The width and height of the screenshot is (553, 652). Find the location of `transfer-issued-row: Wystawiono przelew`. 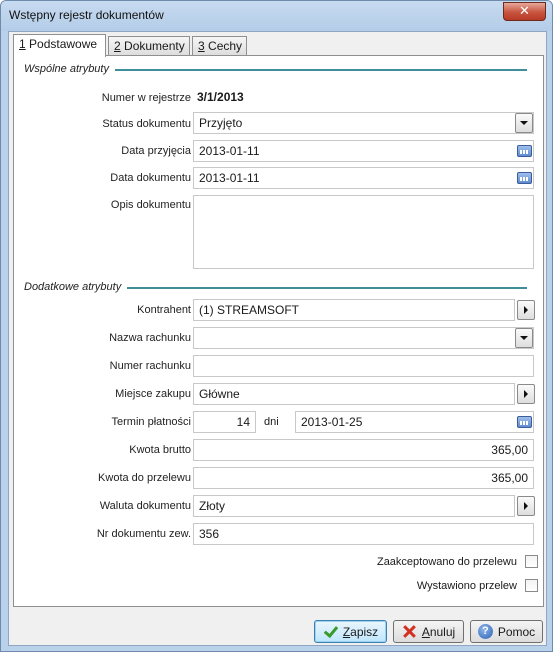

transfer-issued-row: Wystawiono przelew is located at coordinates (477, 585).